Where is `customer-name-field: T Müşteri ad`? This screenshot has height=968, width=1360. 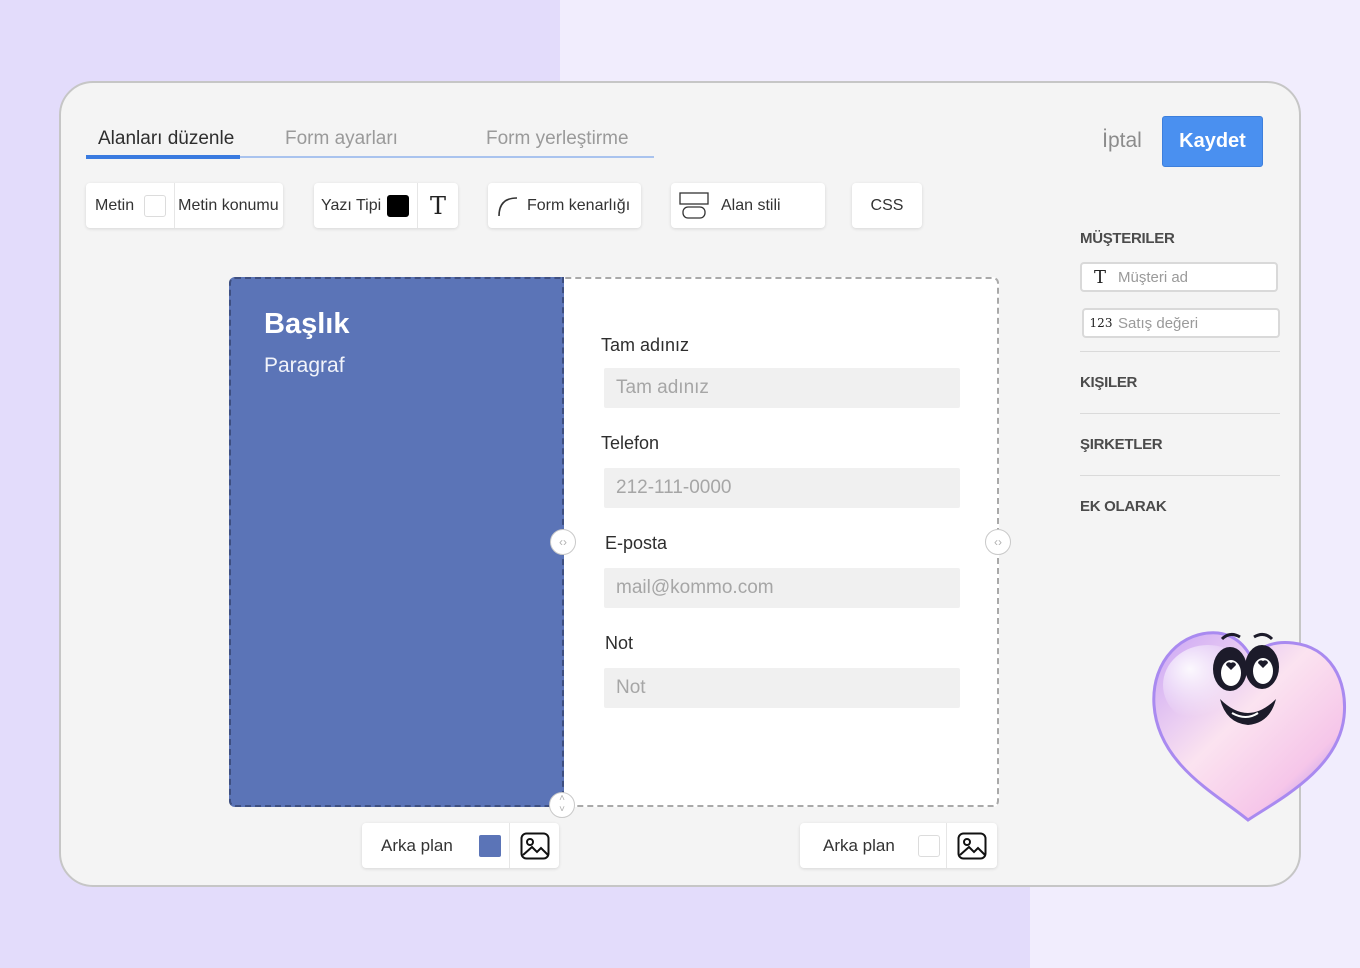 customer-name-field: T Müşteri ad is located at coordinates (1179, 277).